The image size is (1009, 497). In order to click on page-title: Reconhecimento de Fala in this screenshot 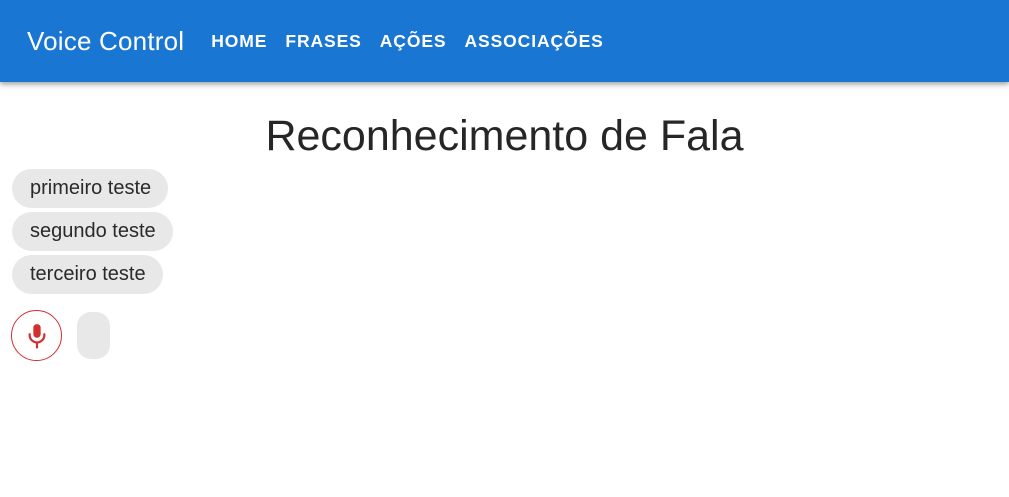, I will do `click(504, 136)`.